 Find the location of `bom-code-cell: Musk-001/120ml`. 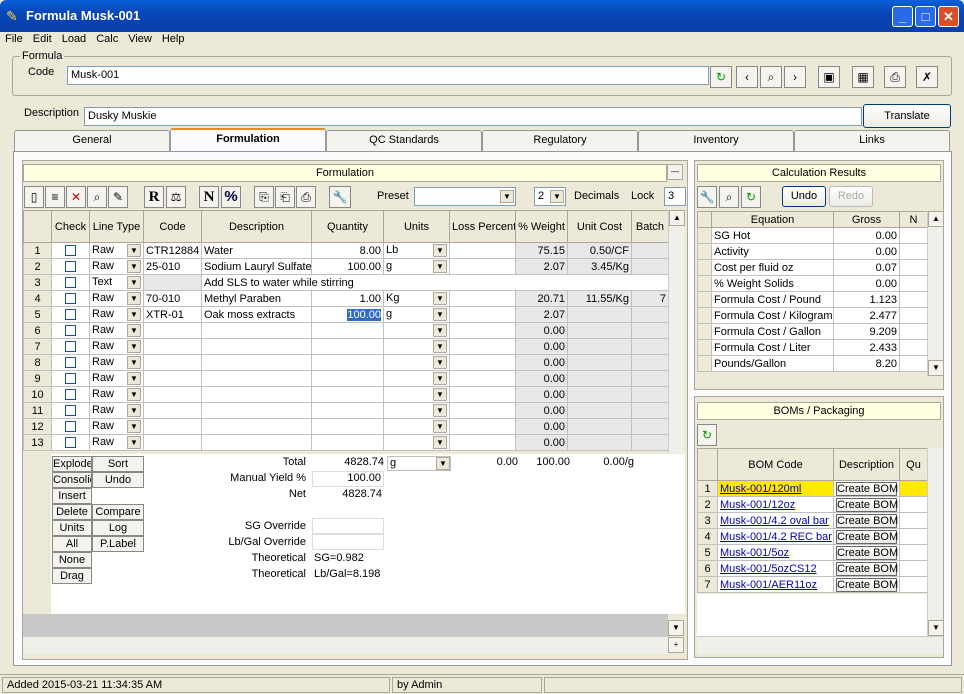

bom-code-cell: Musk-001/120ml is located at coordinates (775, 488).